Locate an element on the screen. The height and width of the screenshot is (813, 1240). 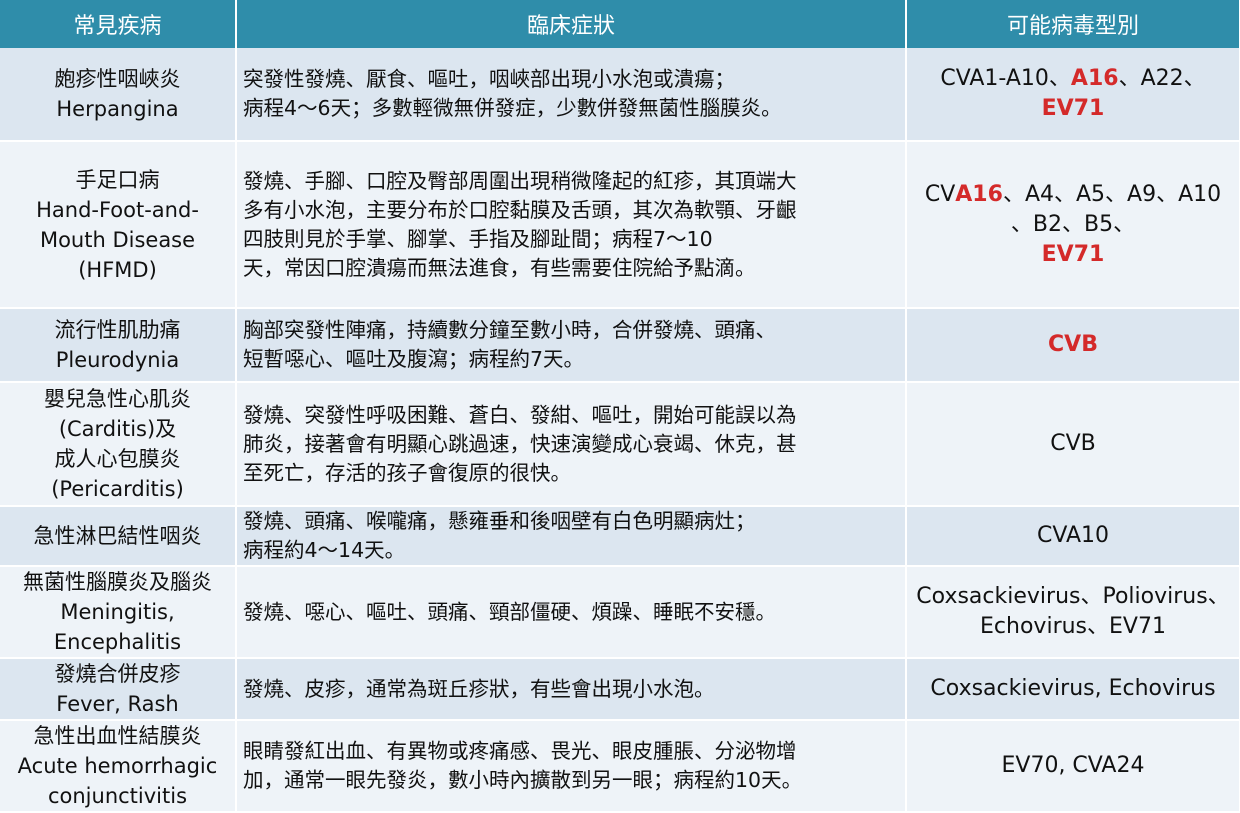
virus-types-cell: Coxsackievirus、Poliovirus、 Echovirus、EV71 is located at coordinates (1073, 612).